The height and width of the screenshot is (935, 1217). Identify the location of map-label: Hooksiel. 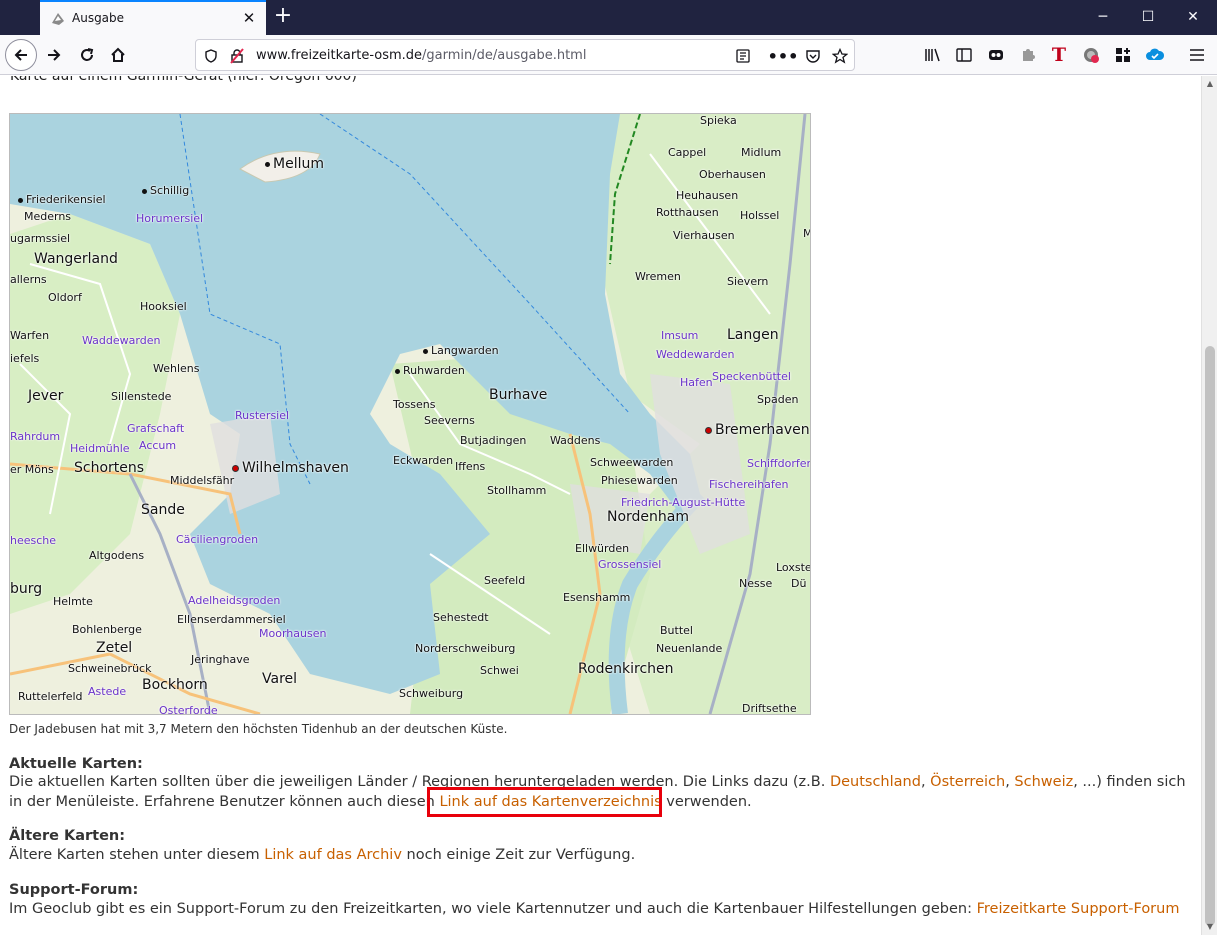
(163, 306).